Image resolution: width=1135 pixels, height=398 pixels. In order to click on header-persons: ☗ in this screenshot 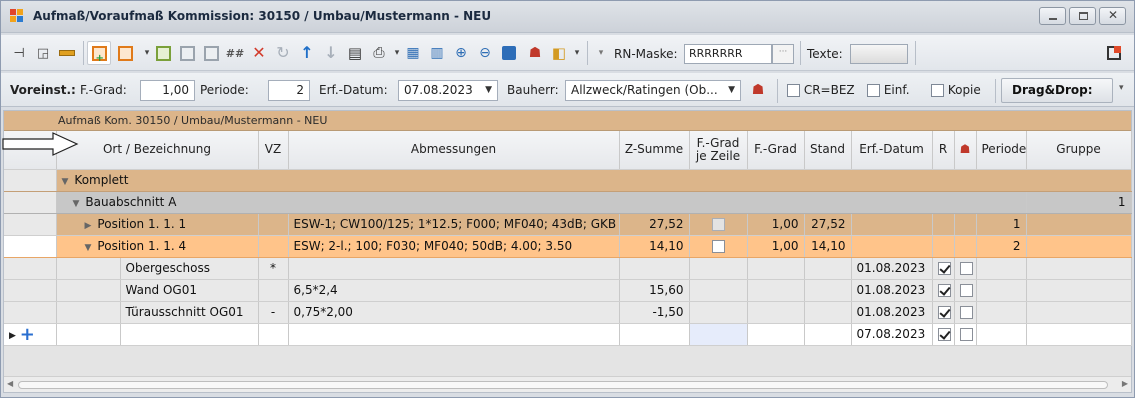, I will do `click(965, 150)`.